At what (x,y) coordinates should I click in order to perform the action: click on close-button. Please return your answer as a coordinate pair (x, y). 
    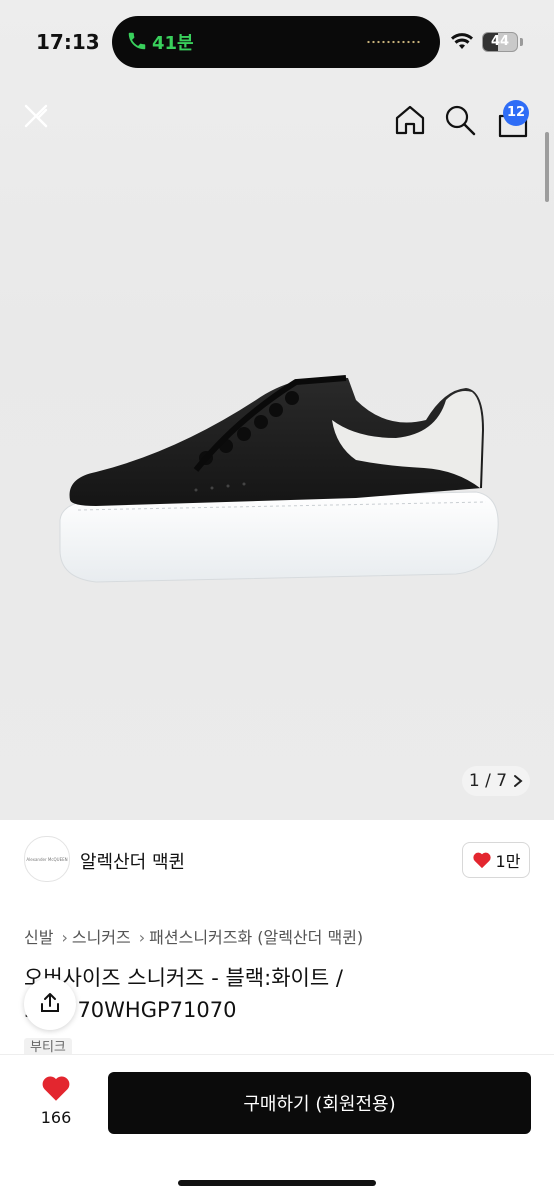
    Looking at the image, I should click on (40, 118).